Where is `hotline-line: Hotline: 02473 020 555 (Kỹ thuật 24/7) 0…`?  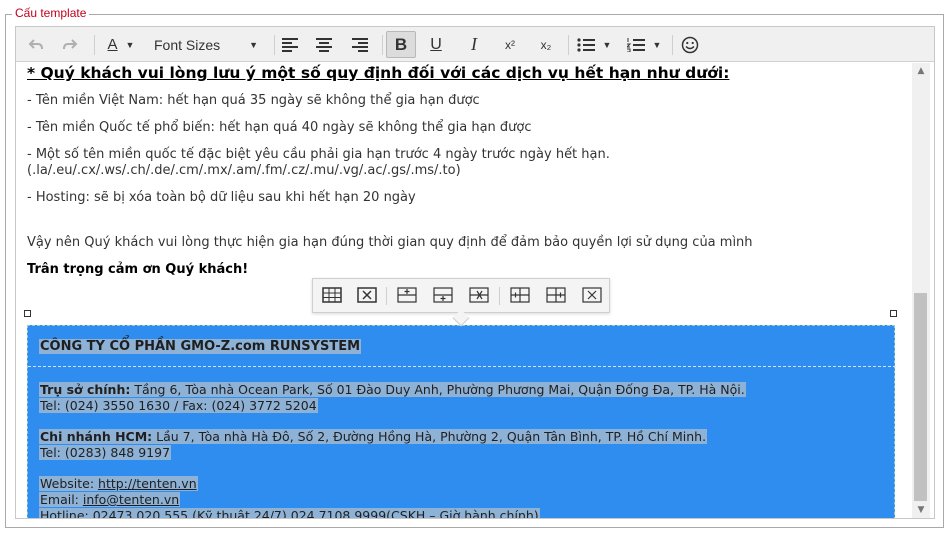 hotline-line: Hotline: 02473 020 555 (Kỹ thuật 24/7) 0… is located at coordinates (289, 513).